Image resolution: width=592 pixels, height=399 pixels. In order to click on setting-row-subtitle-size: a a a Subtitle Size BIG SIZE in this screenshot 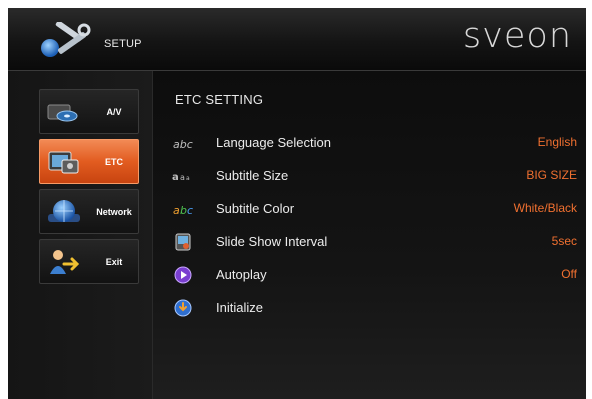, I will do `click(369, 176)`.